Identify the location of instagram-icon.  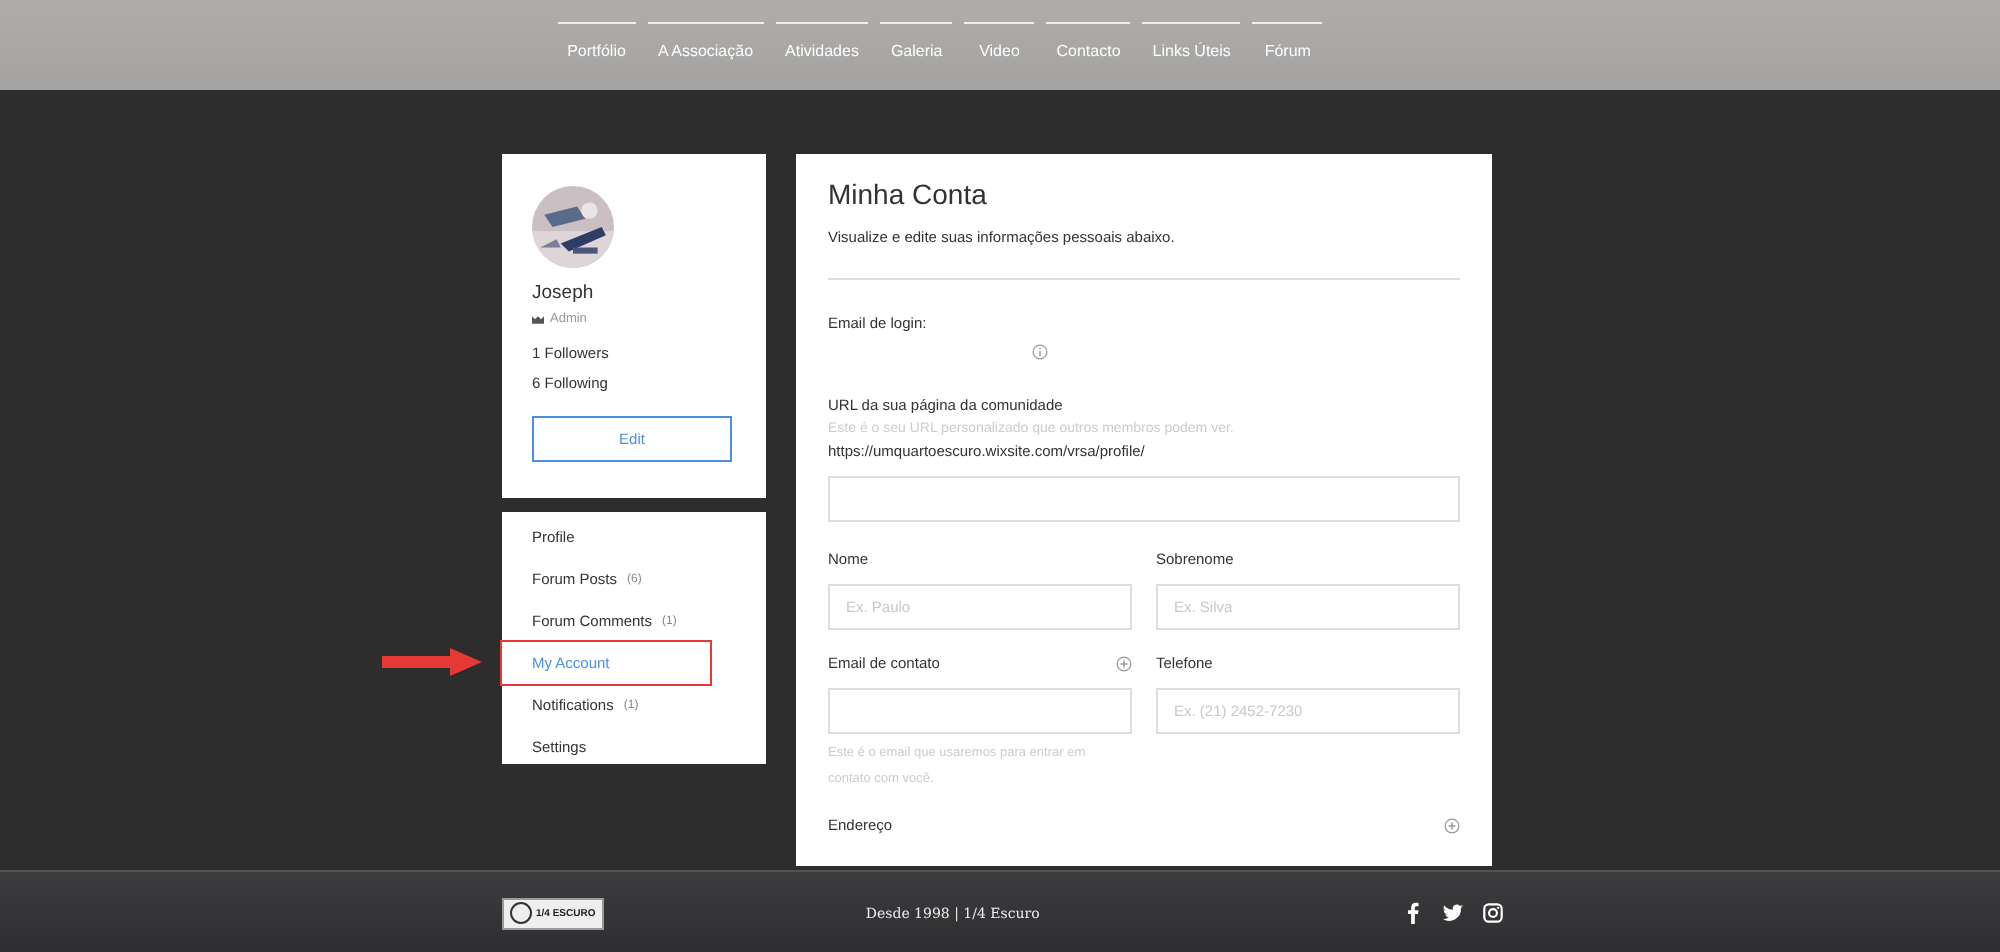
(1493, 913).